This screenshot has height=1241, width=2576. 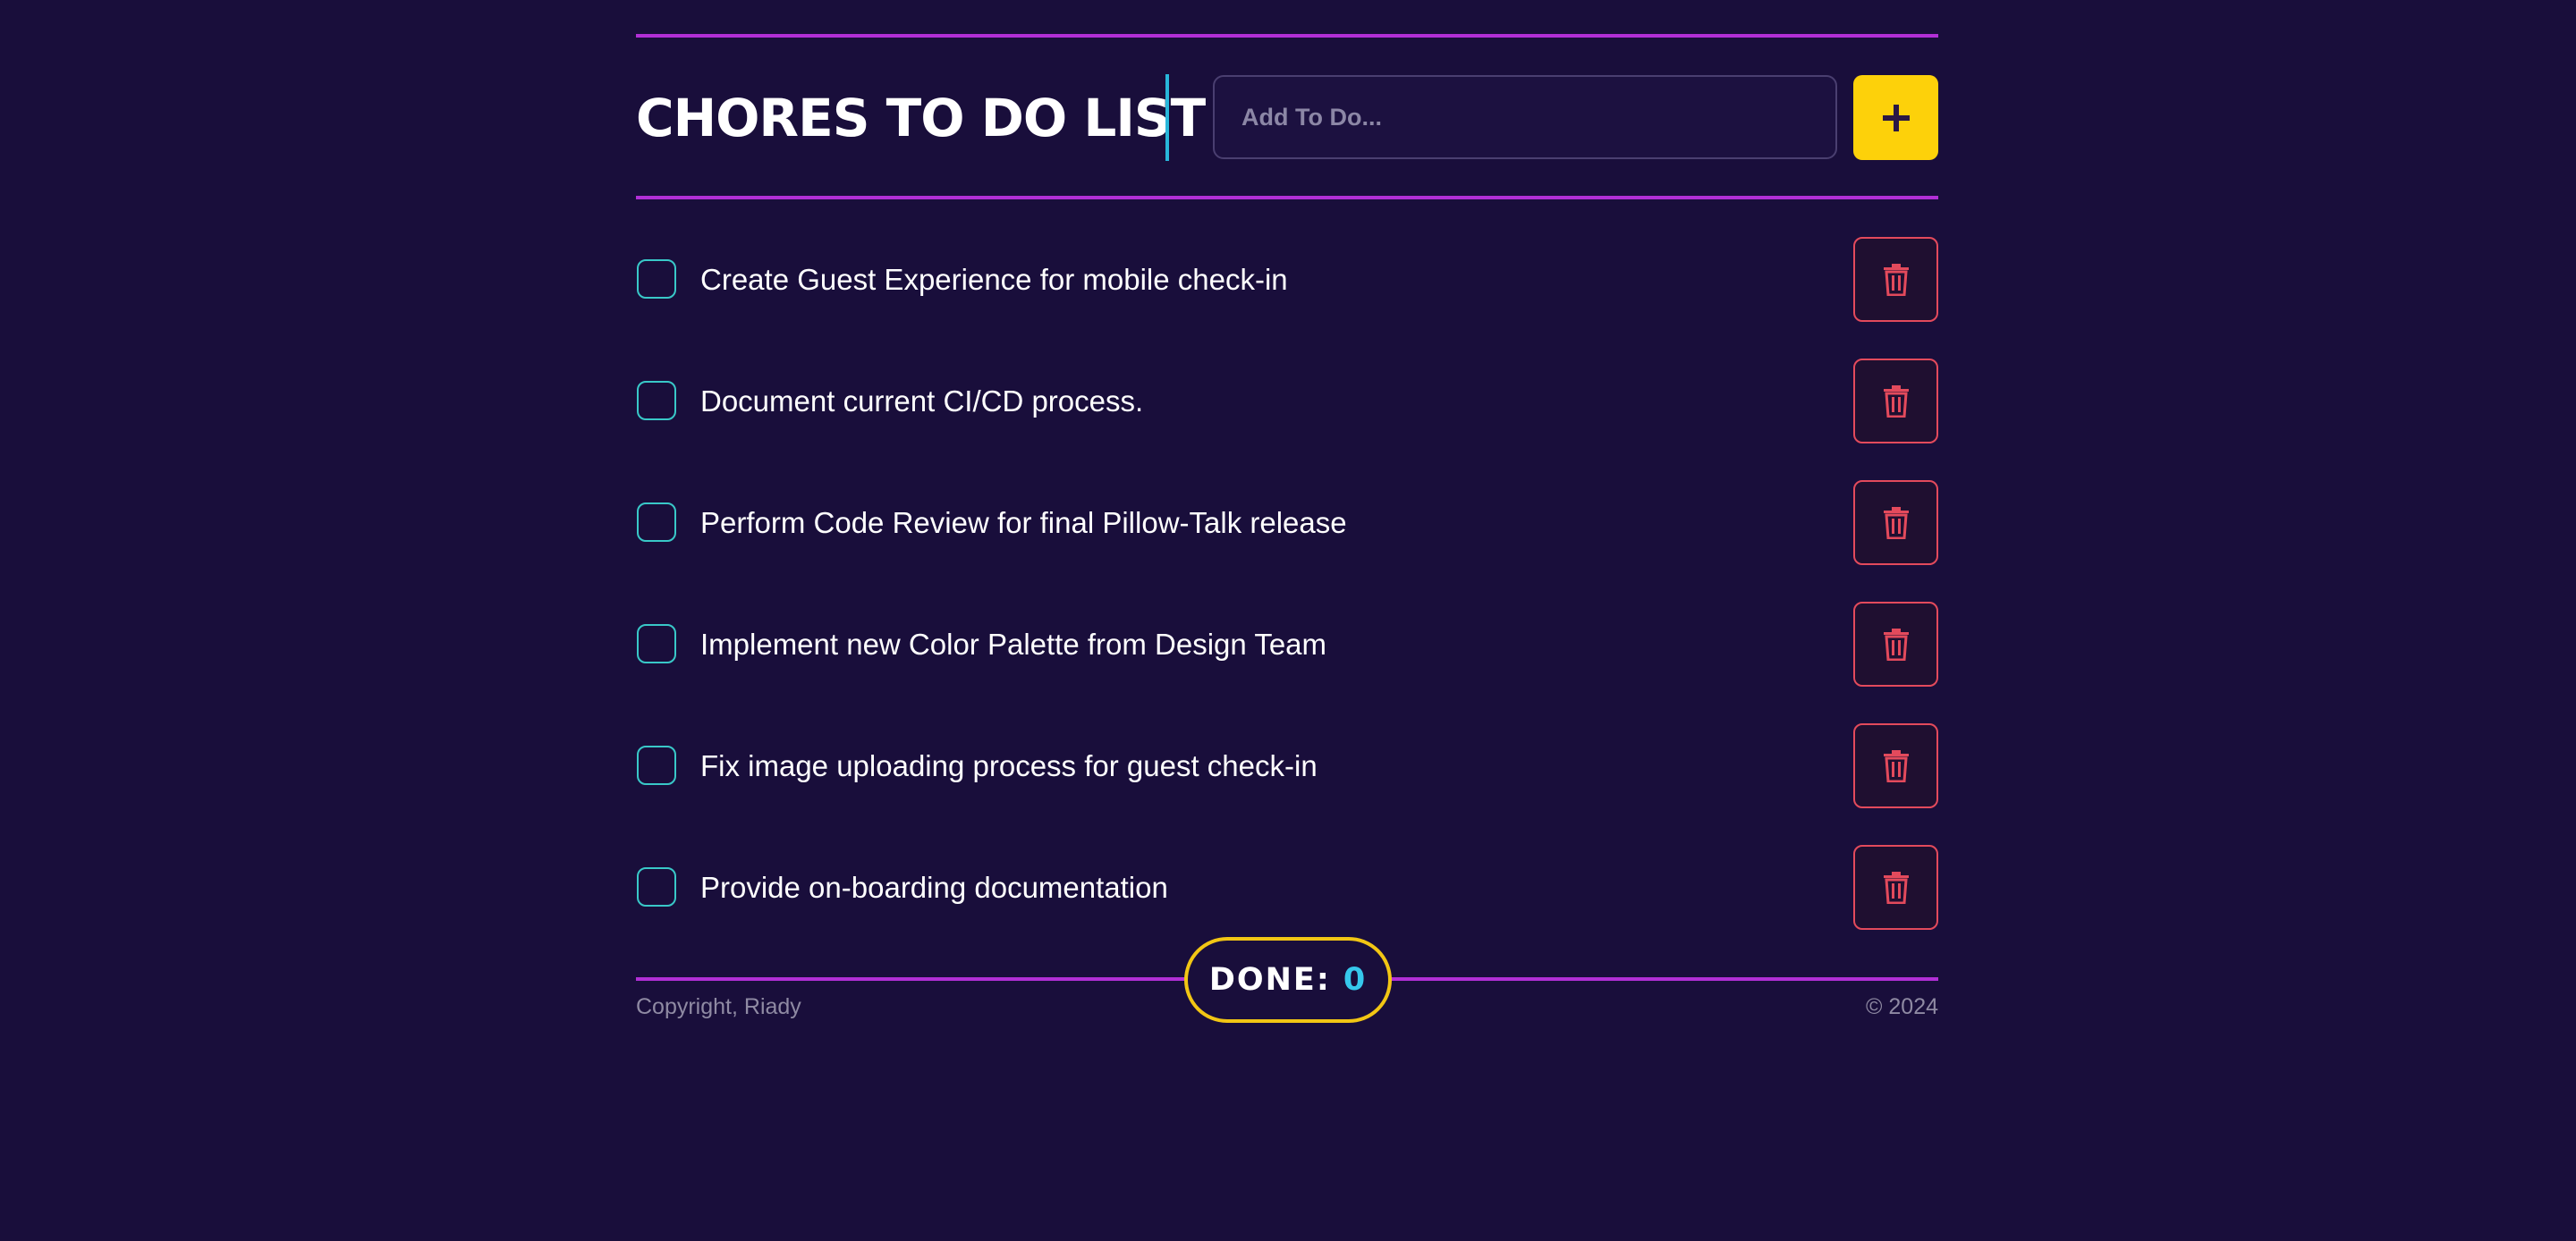 What do you see at coordinates (1269, 980) in the screenshot?
I see `done-counter-label: DONE:` at bounding box center [1269, 980].